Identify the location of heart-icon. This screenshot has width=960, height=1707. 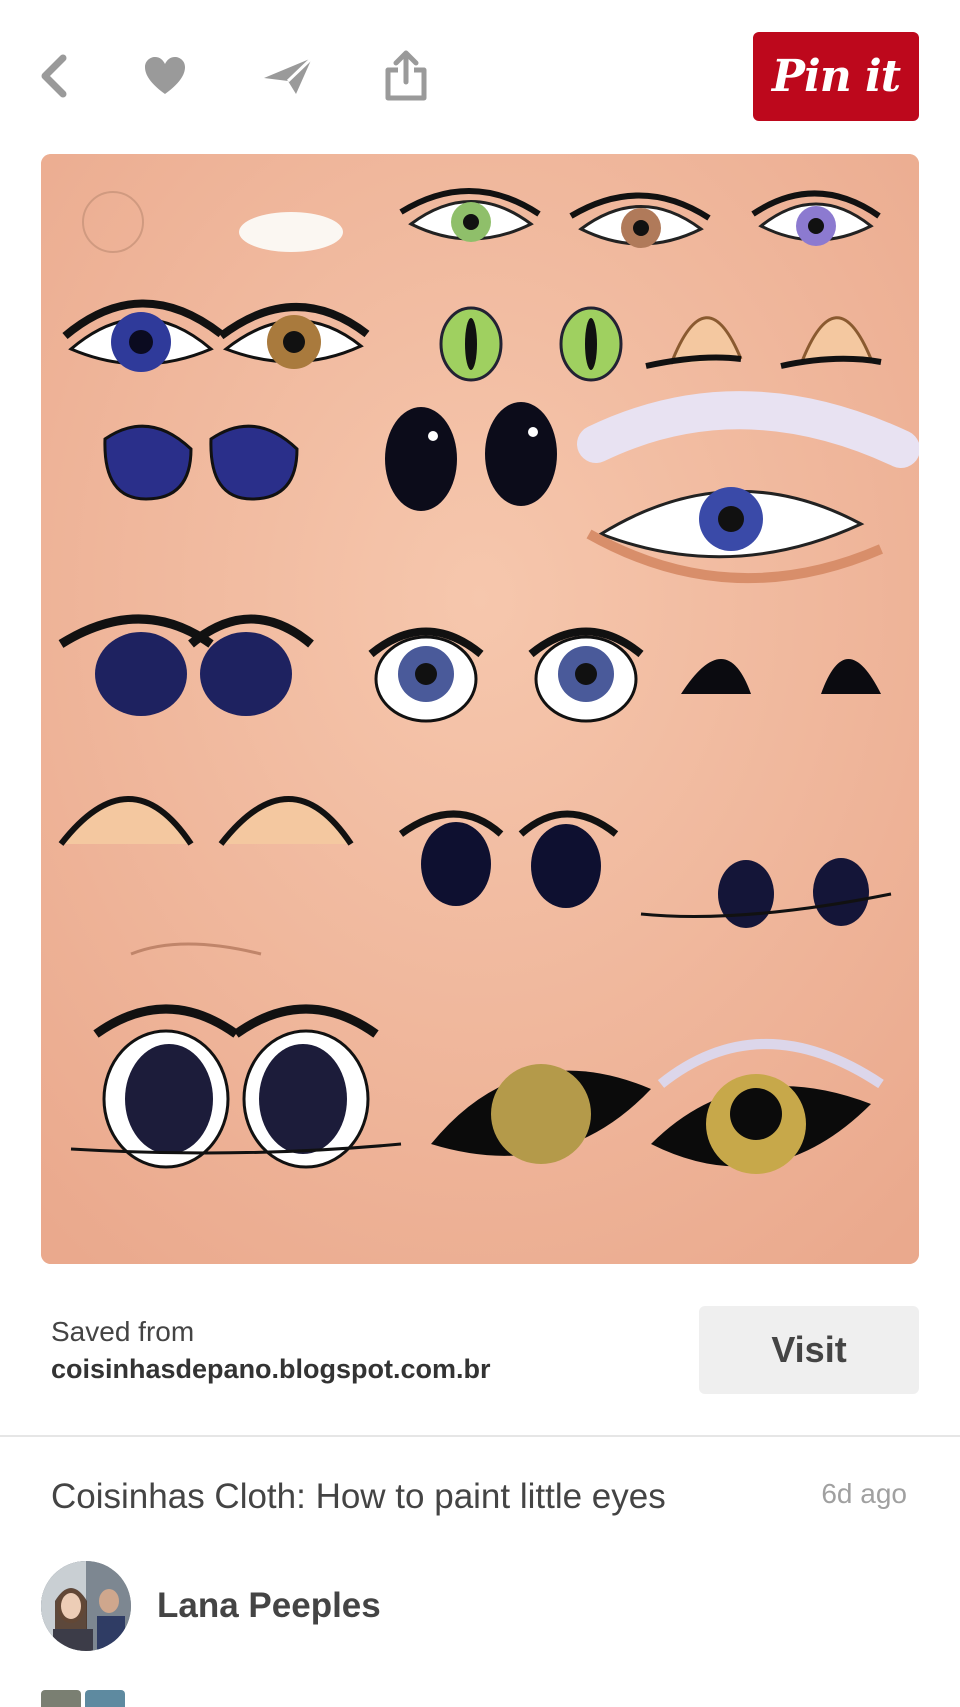
(165, 75).